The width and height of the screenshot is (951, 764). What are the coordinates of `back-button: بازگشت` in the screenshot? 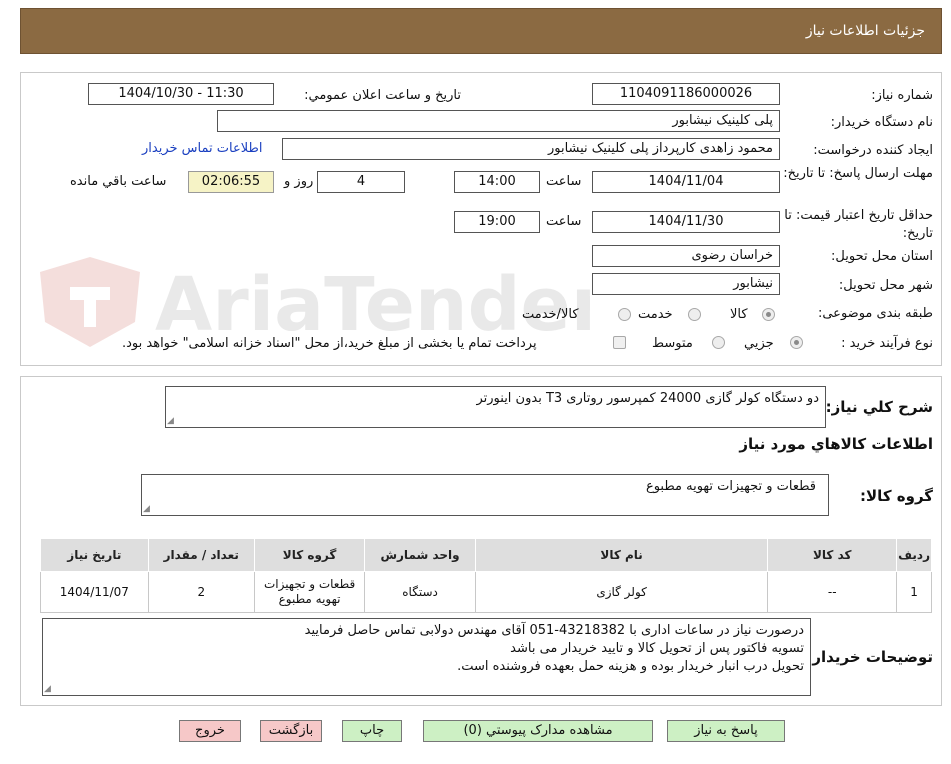 It's located at (291, 731).